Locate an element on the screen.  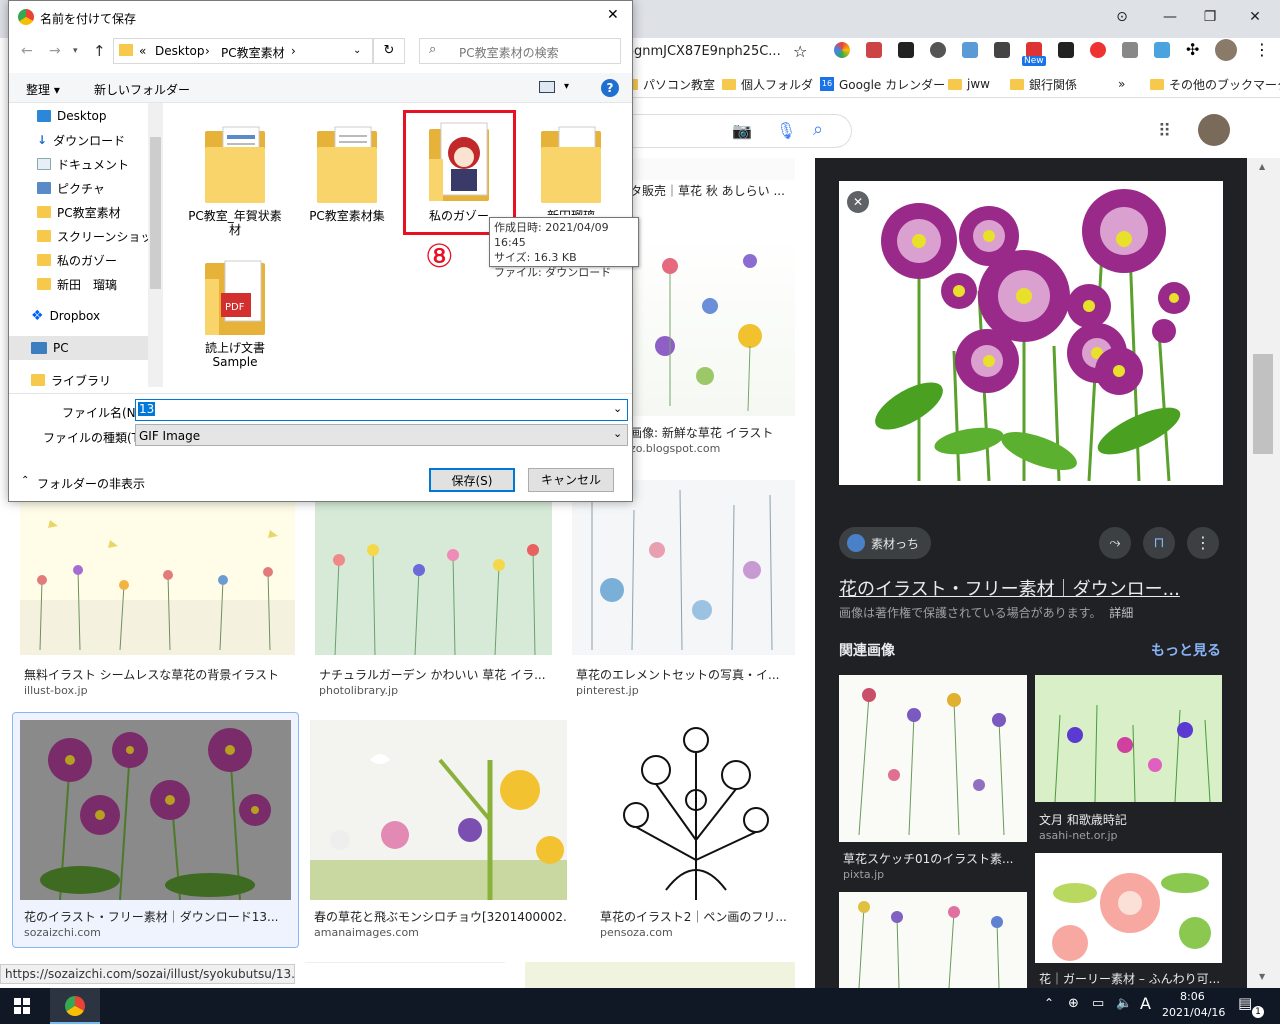
nav-item-dropbox: ❖ Dropbox is located at coordinates (65, 316).